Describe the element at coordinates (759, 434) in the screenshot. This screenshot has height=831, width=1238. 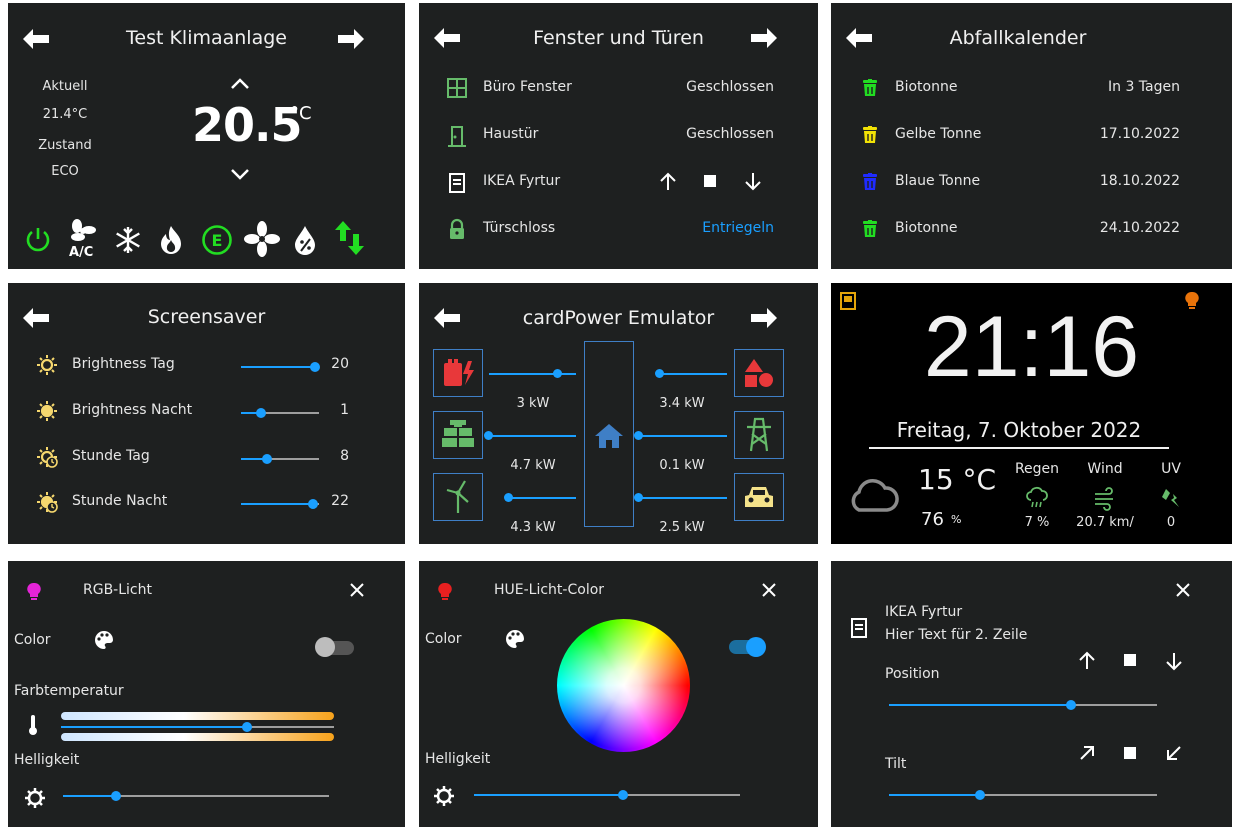
I see `transmission-tower-icon` at that location.